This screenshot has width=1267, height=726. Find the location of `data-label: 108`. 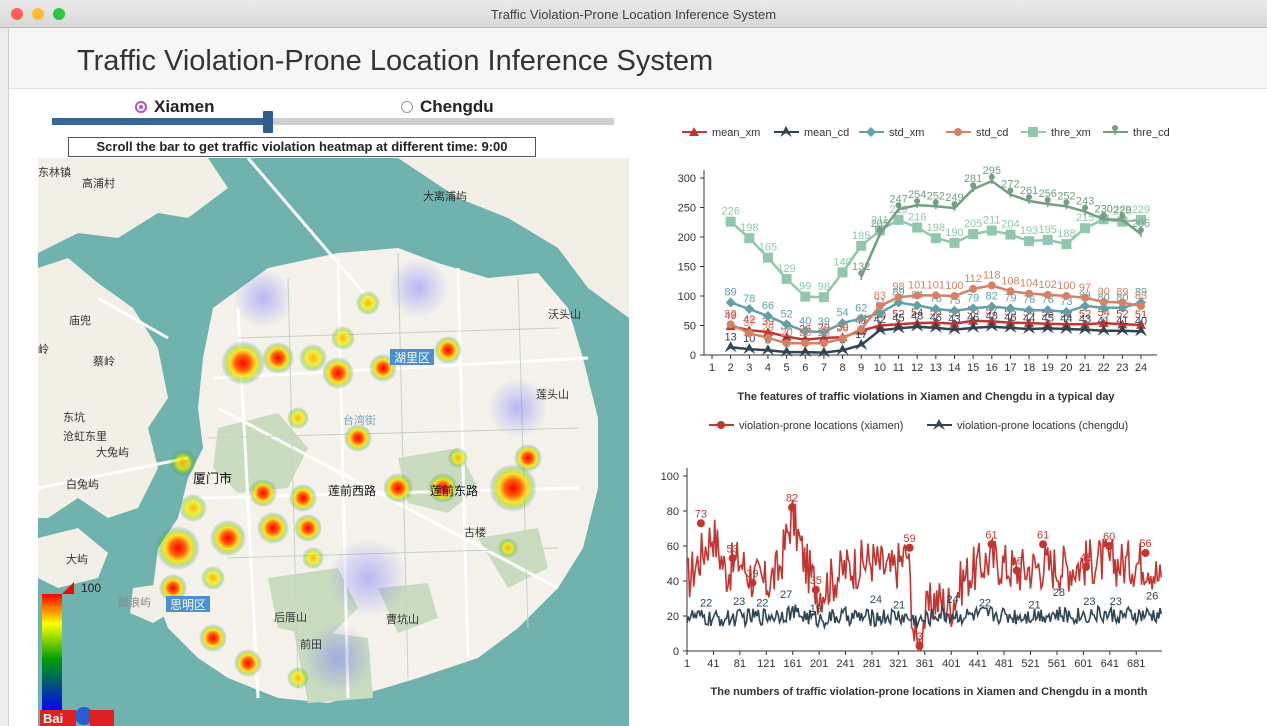

data-label: 108 is located at coordinates (1010, 281).